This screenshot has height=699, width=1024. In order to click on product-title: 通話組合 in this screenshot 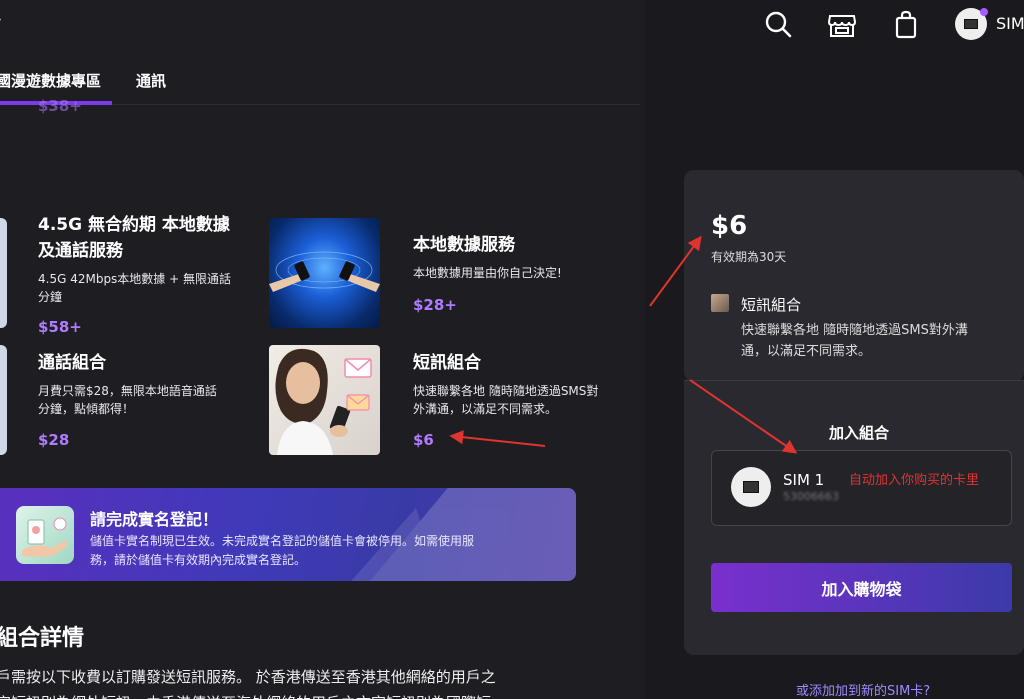, I will do `click(72, 363)`.